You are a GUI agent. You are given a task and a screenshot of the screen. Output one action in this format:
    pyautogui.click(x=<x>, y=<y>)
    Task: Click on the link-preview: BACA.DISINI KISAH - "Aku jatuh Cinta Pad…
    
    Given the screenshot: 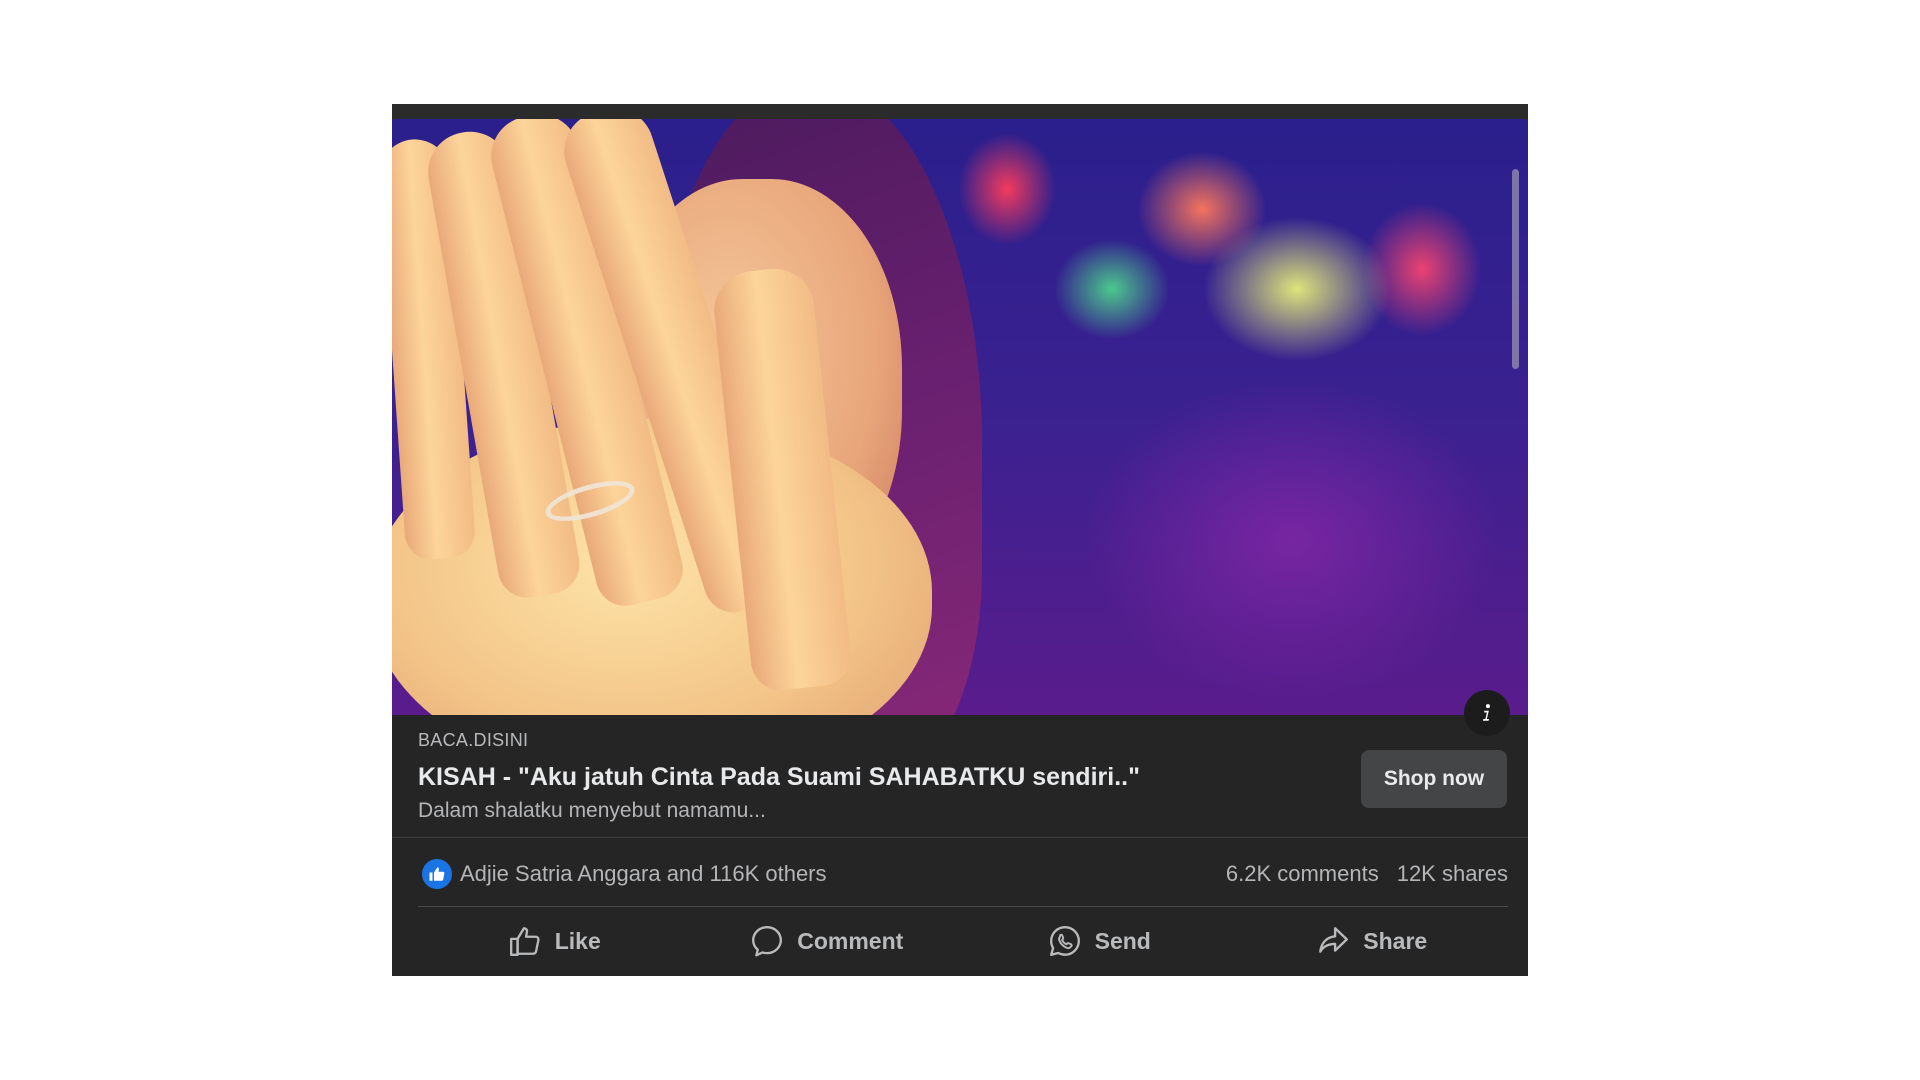 What is the action you would take?
    pyautogui.click(x=878, y=776)
    